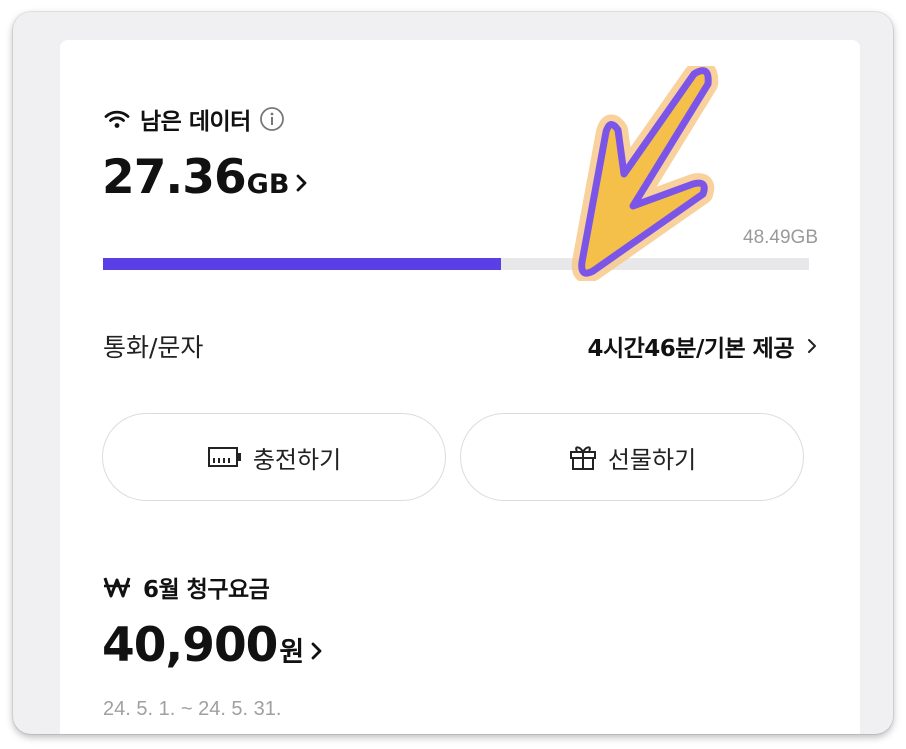  I want to click on bill-amount-link: 40,900 원, so click(213, 645).